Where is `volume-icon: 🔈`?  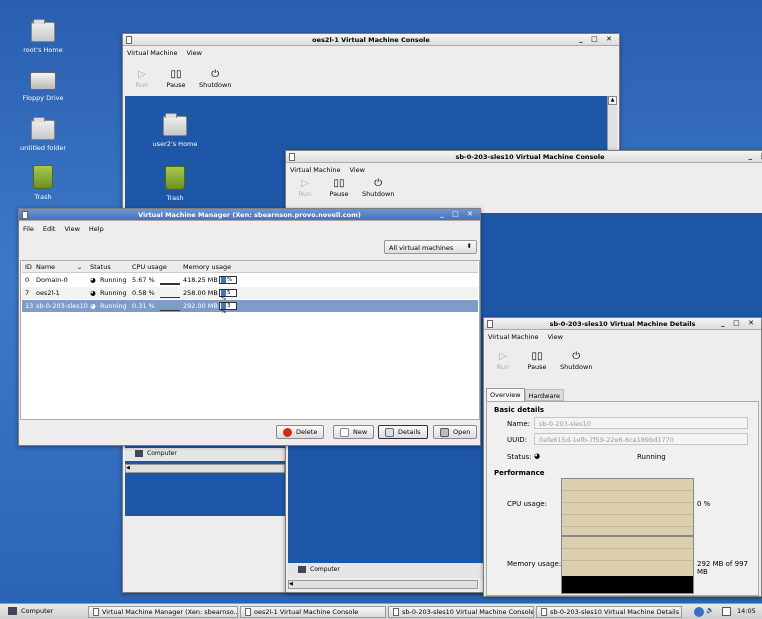
volume-icon: 🔈 is located at coordinates (710, 610).